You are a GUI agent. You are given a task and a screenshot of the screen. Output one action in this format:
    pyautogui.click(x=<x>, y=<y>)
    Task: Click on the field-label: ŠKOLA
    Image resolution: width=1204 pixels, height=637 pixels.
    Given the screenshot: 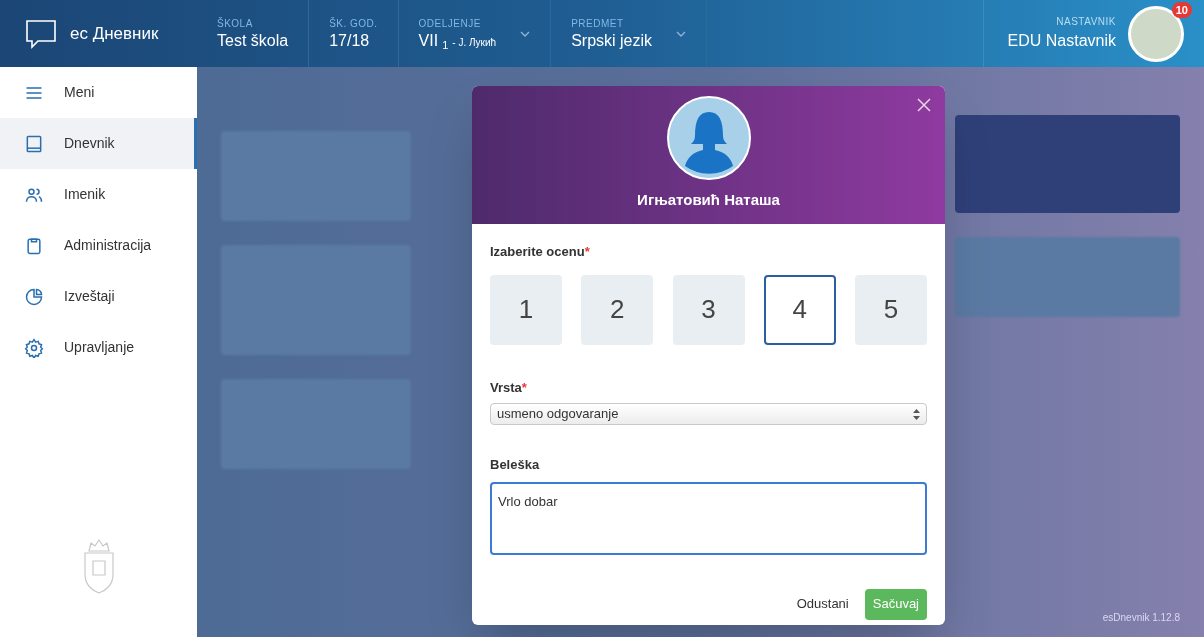 What is the action you would take?
    pyautogui.click(x=235, y=23)
    